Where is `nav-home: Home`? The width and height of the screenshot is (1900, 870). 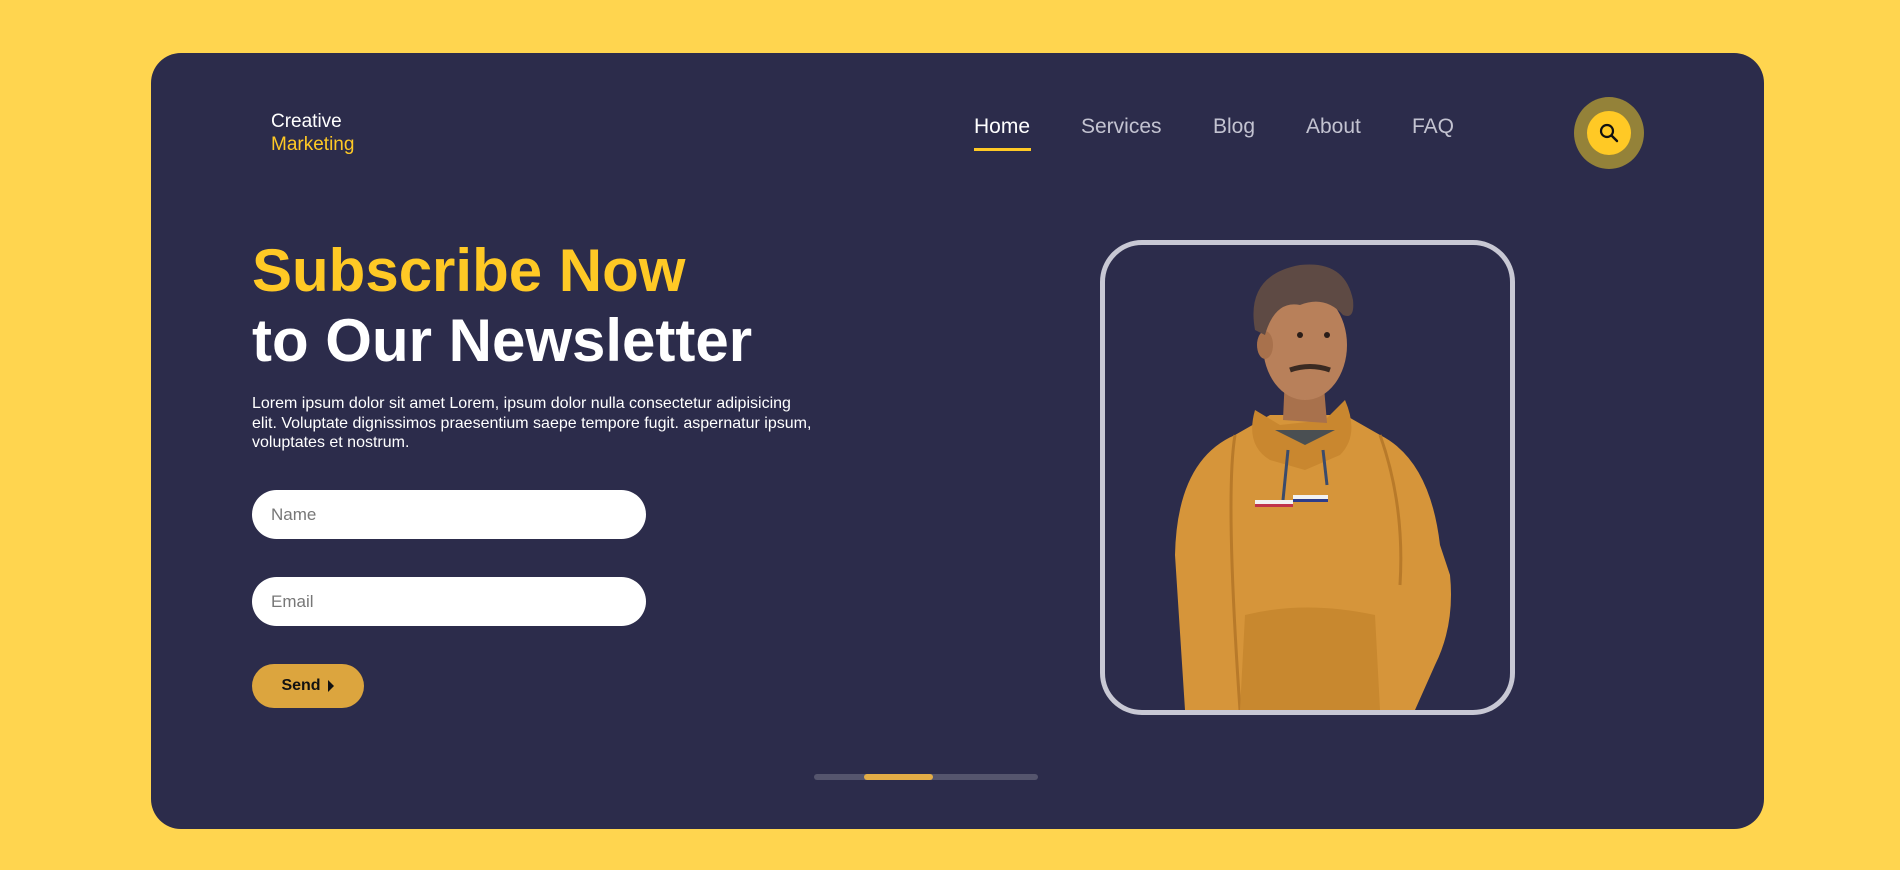
nav-home: Home is located at coordinates (1002, 127).